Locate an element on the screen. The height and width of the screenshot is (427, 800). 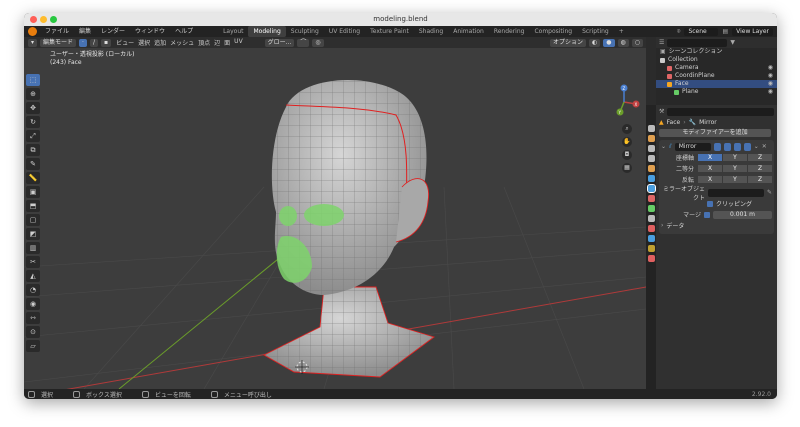
zoom-window-button is located at coordinates (53, 19).